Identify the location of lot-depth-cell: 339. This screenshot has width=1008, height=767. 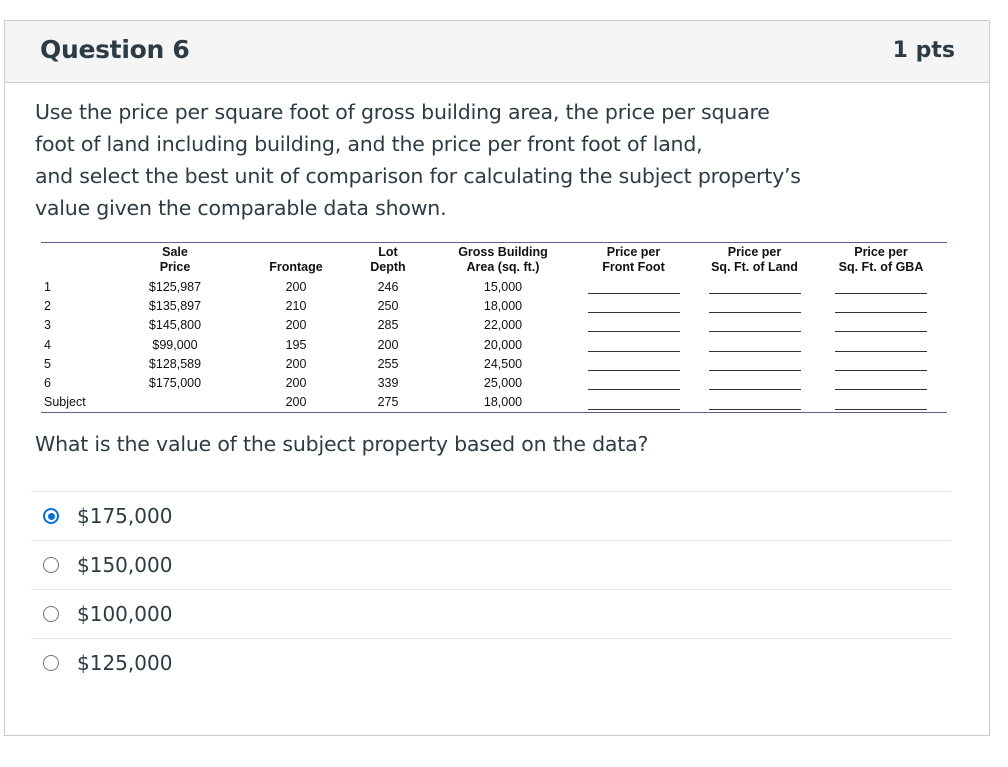
(388, 383).